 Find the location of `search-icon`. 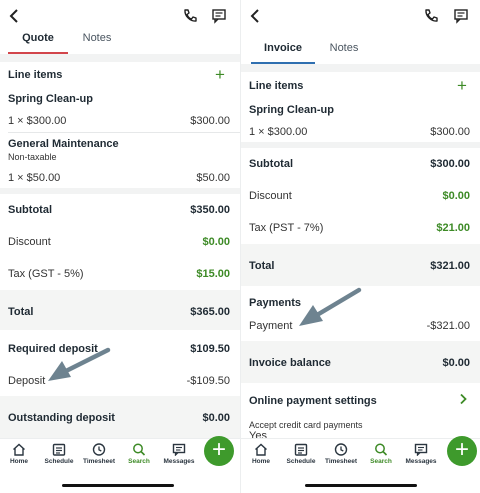

search-icon is located at coordinates (139, 449).